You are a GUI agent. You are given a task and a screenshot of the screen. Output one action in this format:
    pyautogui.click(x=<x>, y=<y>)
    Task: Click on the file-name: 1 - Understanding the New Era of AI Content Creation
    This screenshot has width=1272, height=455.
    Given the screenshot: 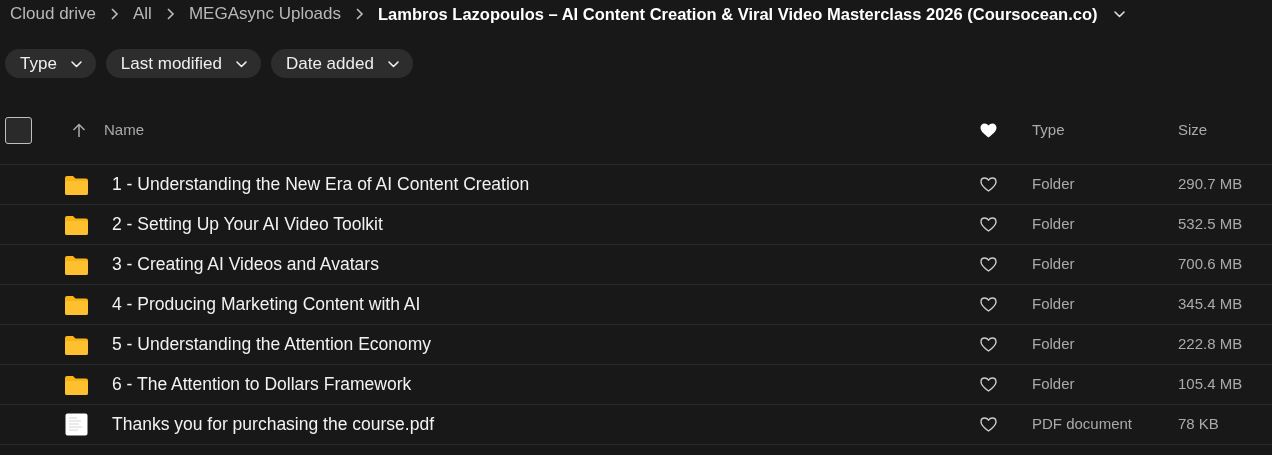 What is the action you would take?
    pyautogui.click(x=321, y=184)
    